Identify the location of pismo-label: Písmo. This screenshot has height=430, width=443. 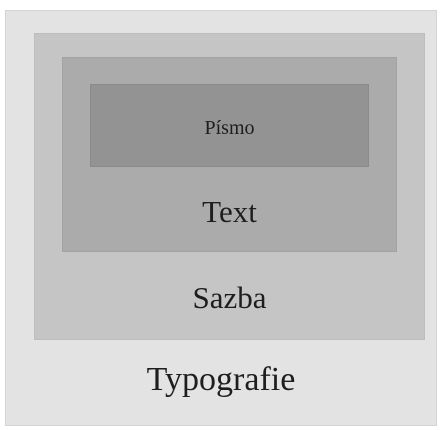
(229, 128).